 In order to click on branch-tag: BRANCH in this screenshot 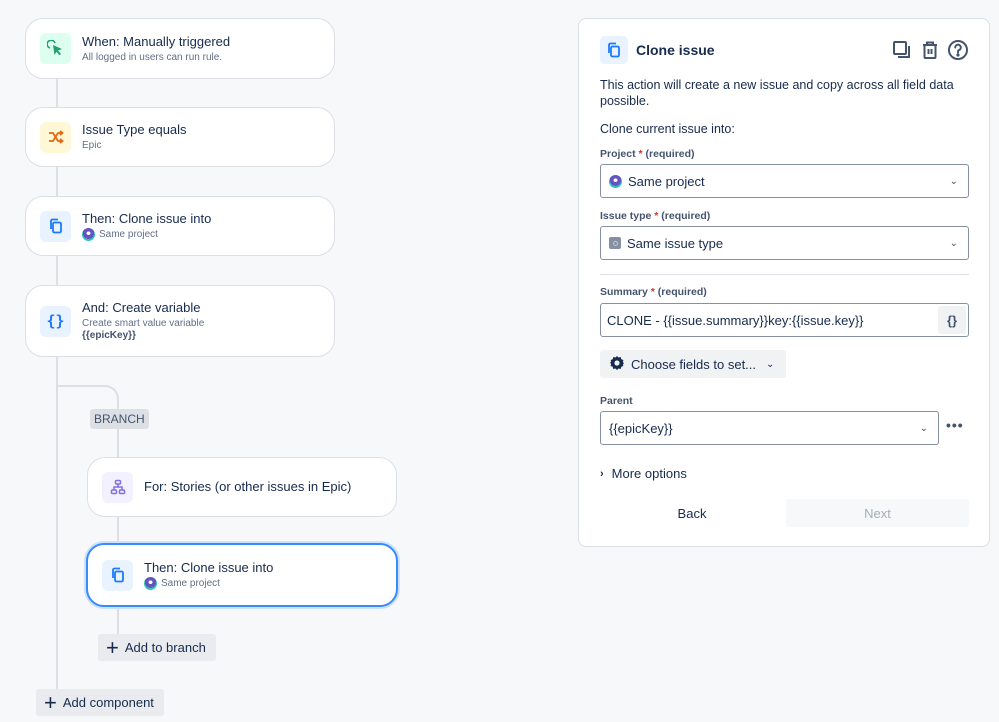, I will do `click(119, 419)`.